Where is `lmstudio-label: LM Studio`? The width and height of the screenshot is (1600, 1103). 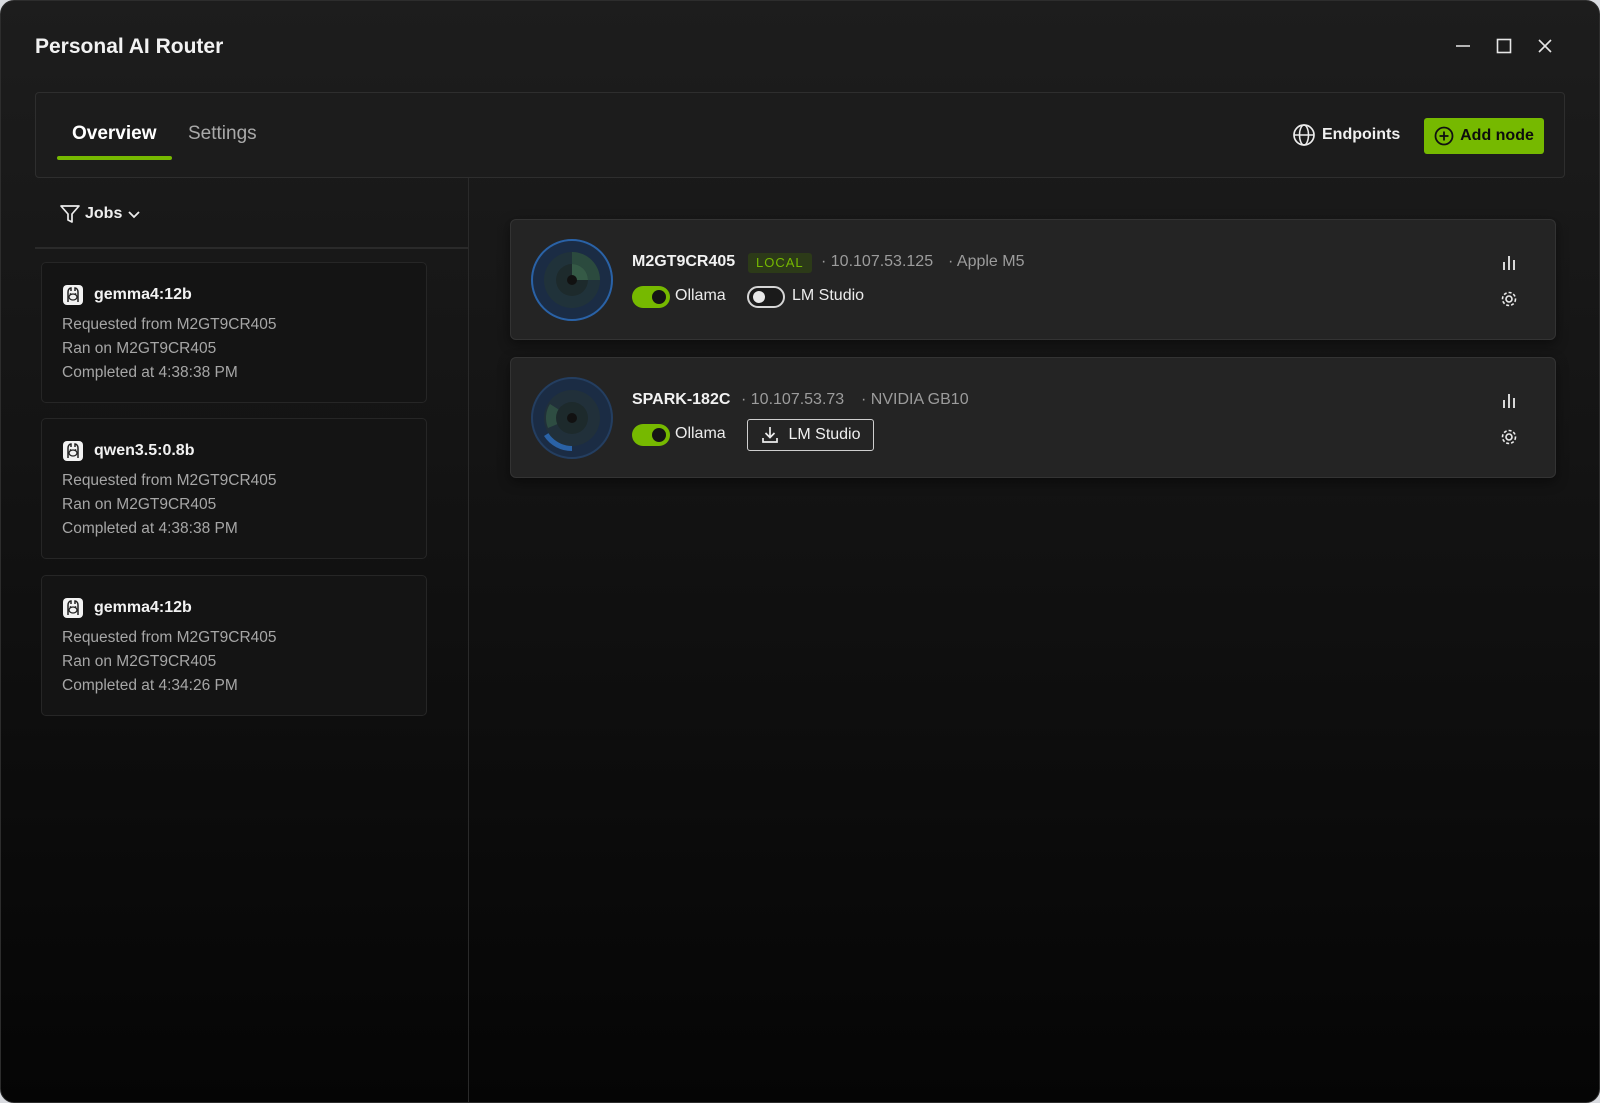
lmstudio-label: LM Studio is located at coordinates (828, 295).